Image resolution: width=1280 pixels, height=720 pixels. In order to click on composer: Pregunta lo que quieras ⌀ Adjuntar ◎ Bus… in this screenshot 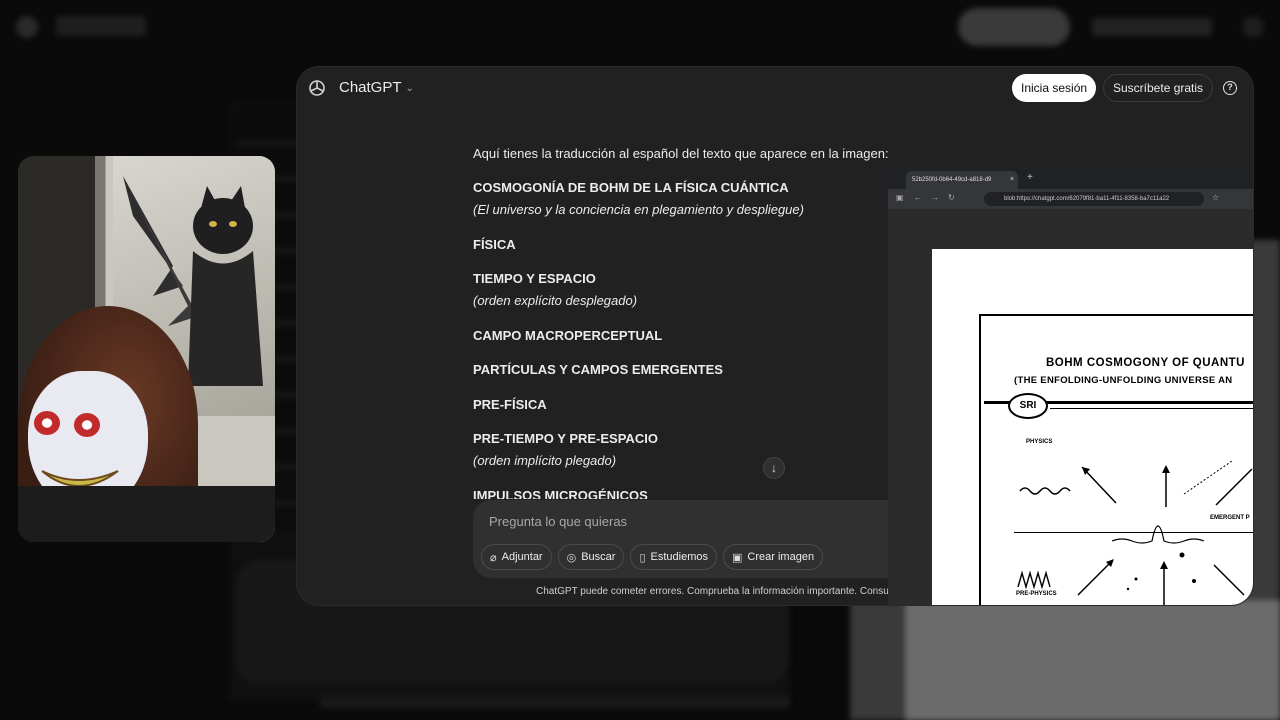, I will do `click(693, 539)`.